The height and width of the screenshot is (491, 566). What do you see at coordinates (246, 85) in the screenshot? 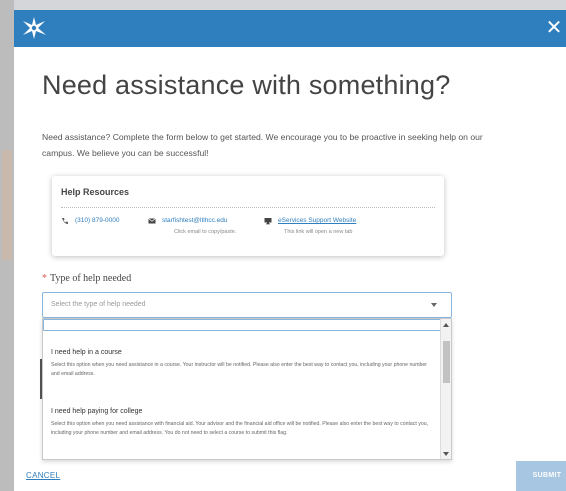
I see `page-title: Need assistance with something?` at bounding box center [246, 85].